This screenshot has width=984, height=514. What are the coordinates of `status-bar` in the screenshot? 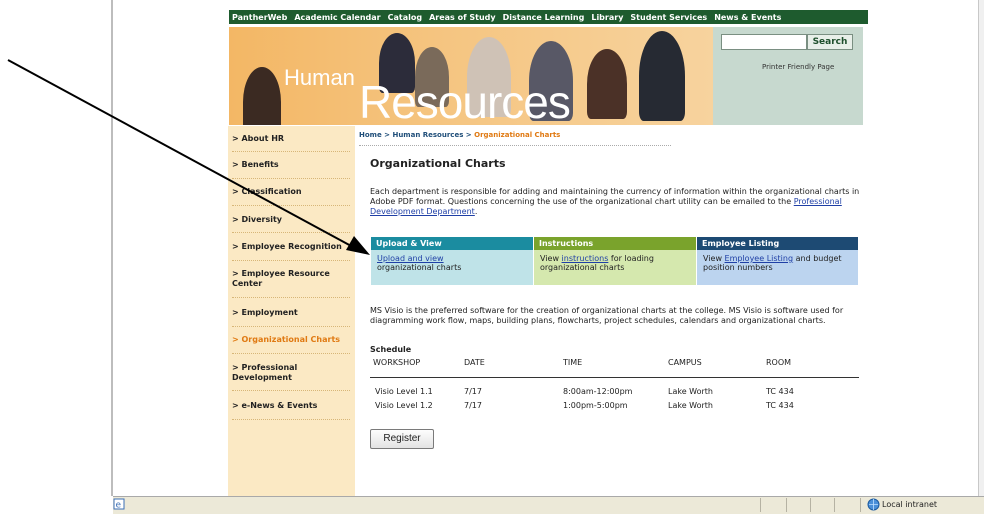 It's located at (548, 505).